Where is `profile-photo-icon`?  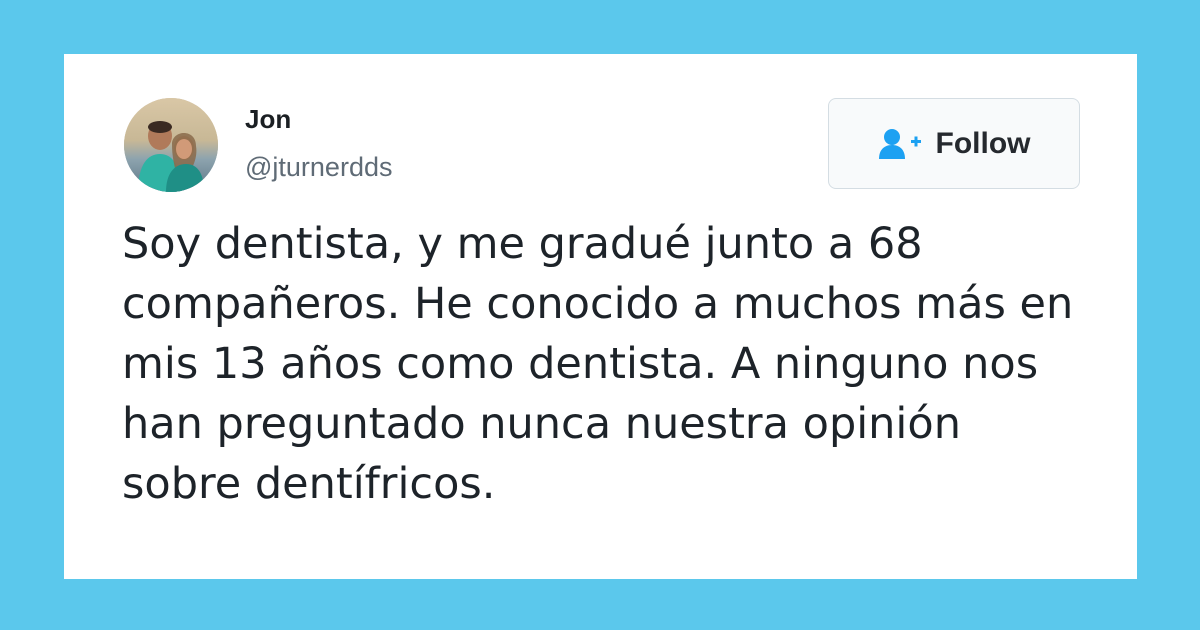
profile-photo-icon is located at coordinates (171, 145).